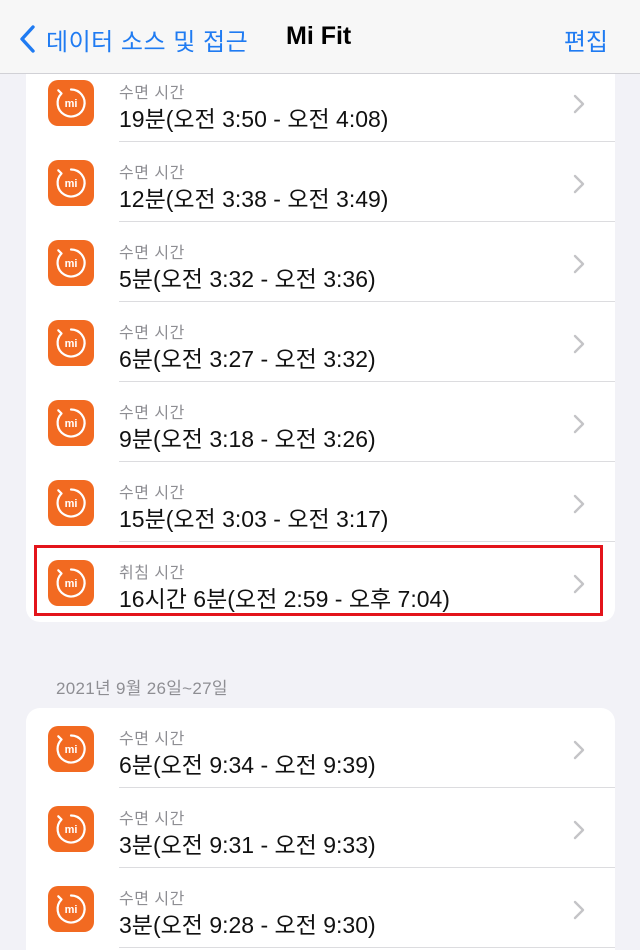 This screenshot has height=950, width=640. What do you see at coordinates (142, 688) in the screenshot?
I see `section-header-date: 2021년 9월 26일~27일` at bounding box center [142, 688].